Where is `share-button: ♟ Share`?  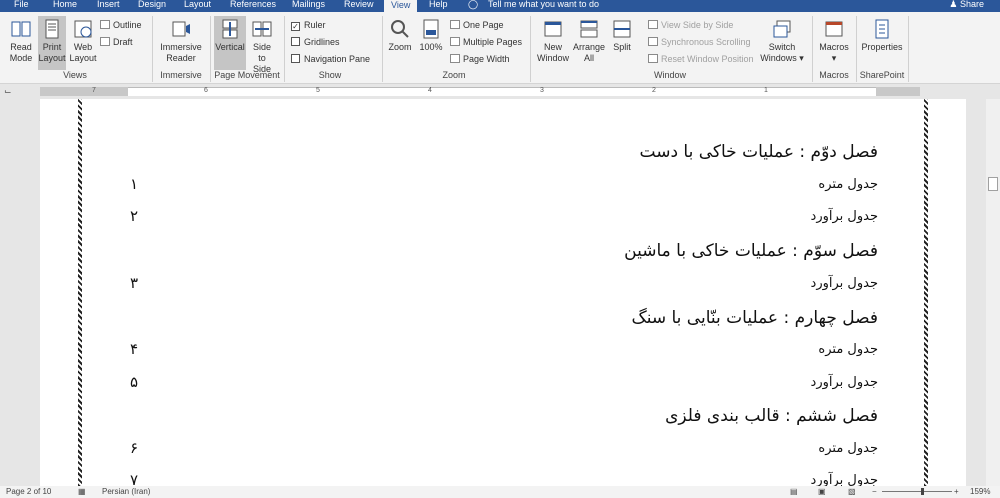
share-button: ♟ Share is located at coordinates (966, 5).